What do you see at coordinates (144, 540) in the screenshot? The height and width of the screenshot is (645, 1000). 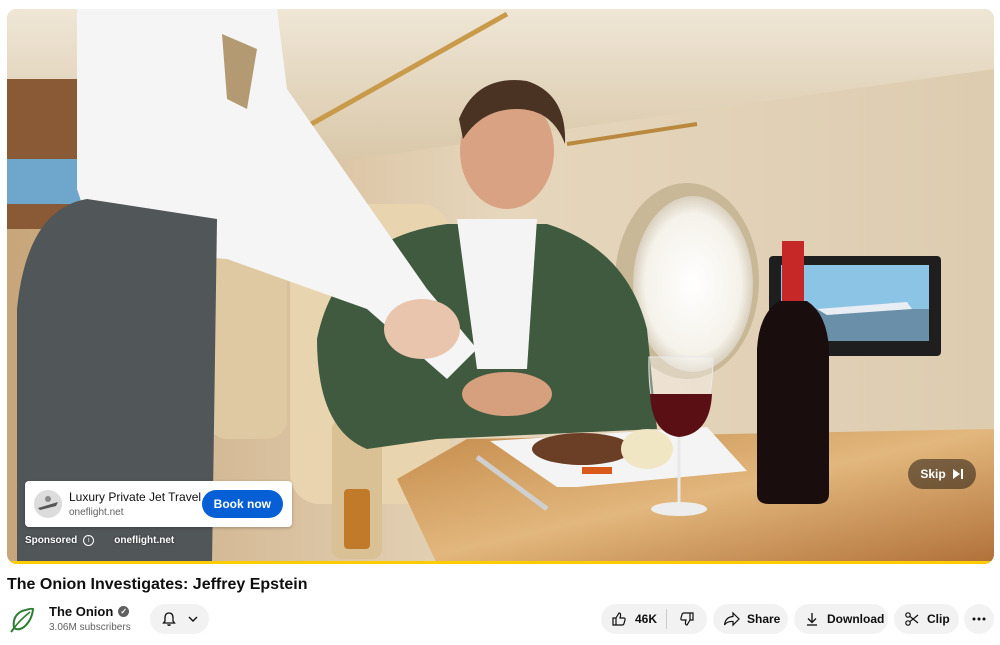 I see `sponsor-domain: oneflight.net` at bounding box center [144, 540].